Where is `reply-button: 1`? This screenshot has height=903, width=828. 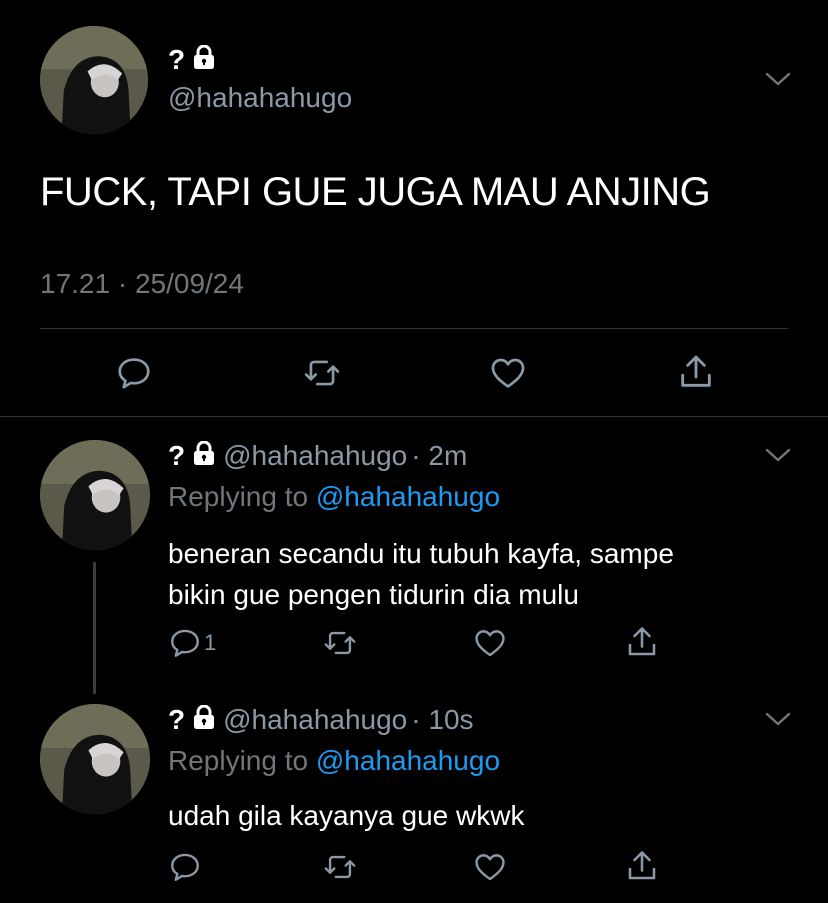
reply-button: 1 is located at coordinates (192, 643).